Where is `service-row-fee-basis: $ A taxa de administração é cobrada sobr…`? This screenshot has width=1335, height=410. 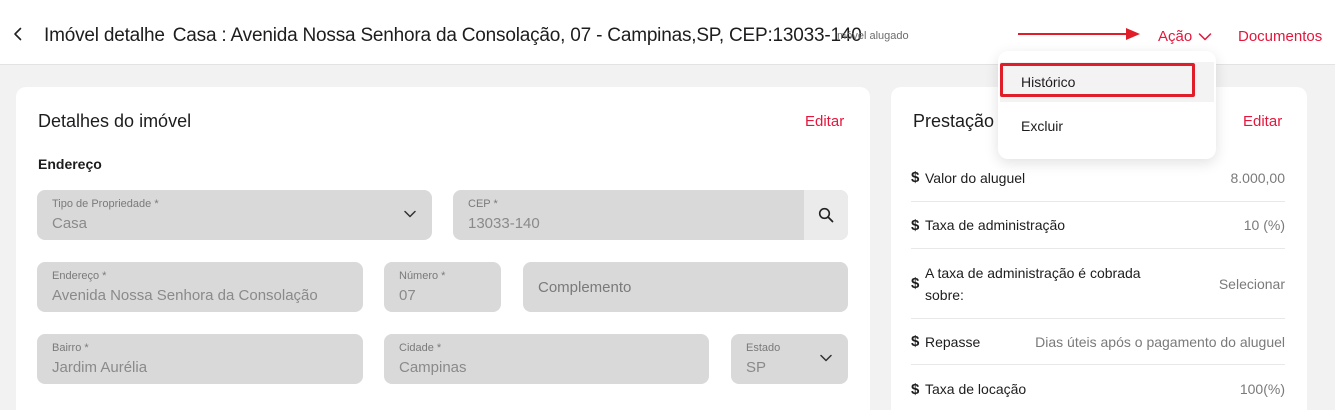
service-row-fee-basis: $ A taxa de administração é cobrada sobr… is located at coordinates (1098, 284).